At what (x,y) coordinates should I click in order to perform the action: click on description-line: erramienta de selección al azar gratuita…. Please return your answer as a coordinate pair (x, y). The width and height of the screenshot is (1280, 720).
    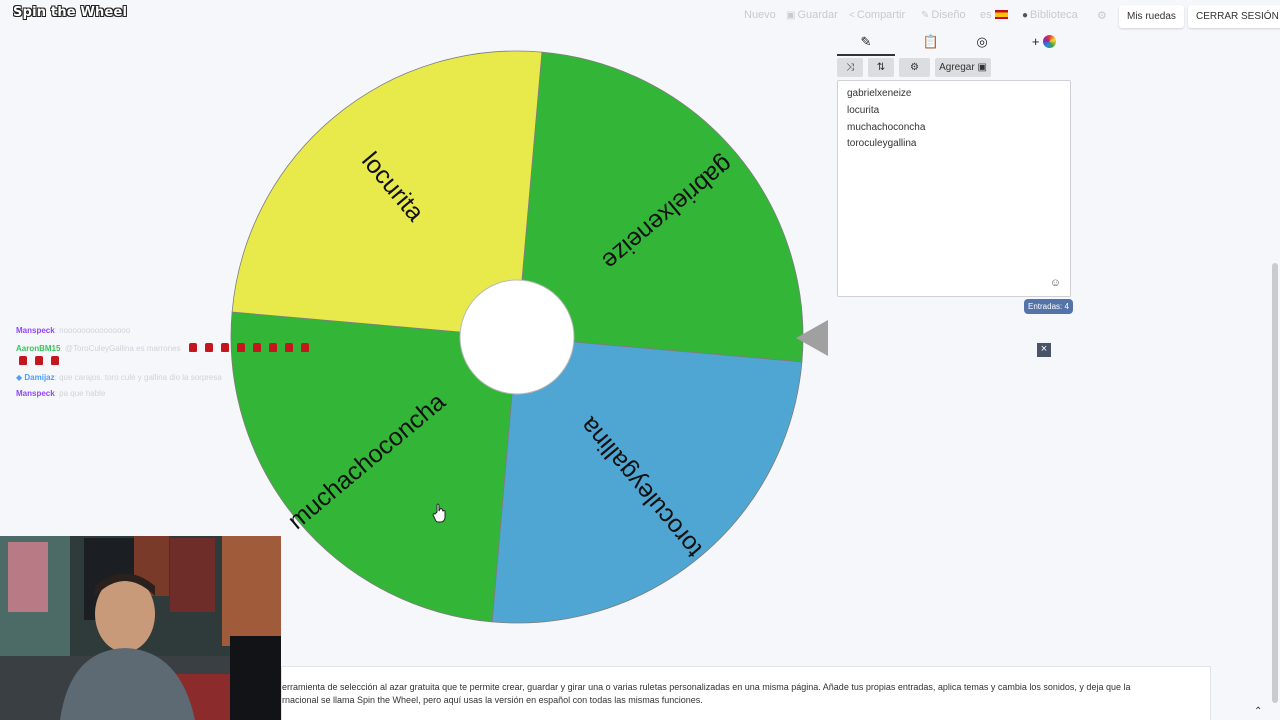
    Looking at the image, I should click on (706, 687).